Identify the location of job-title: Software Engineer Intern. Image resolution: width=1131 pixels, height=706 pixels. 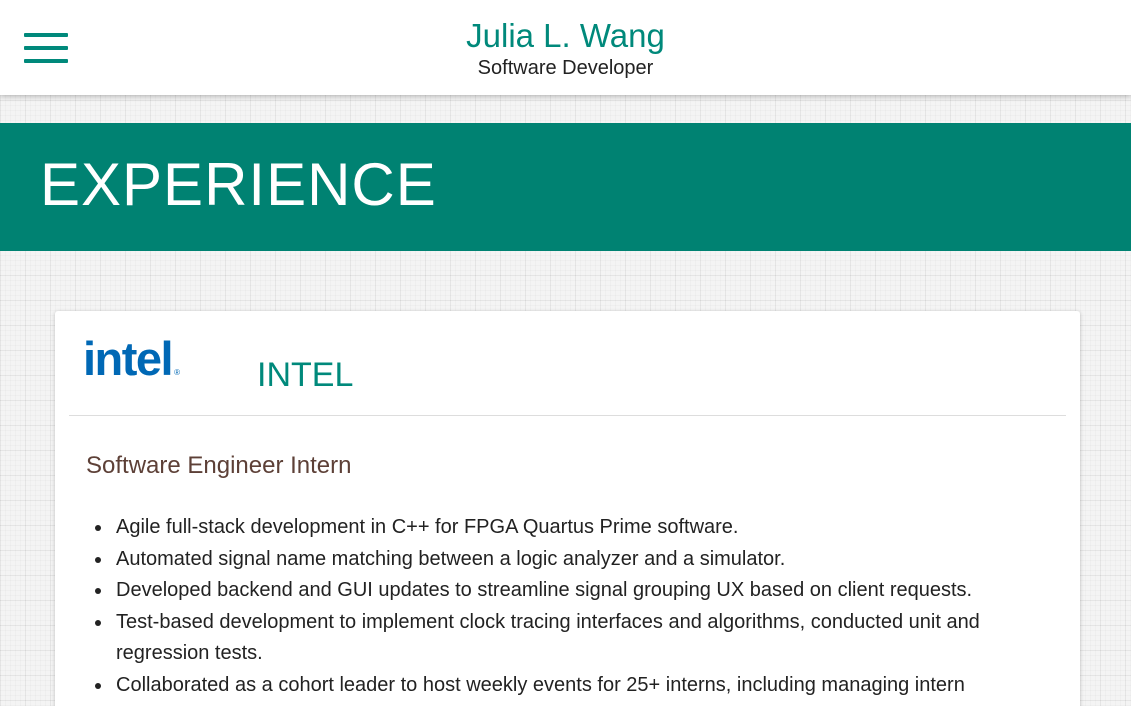
(219, 465).